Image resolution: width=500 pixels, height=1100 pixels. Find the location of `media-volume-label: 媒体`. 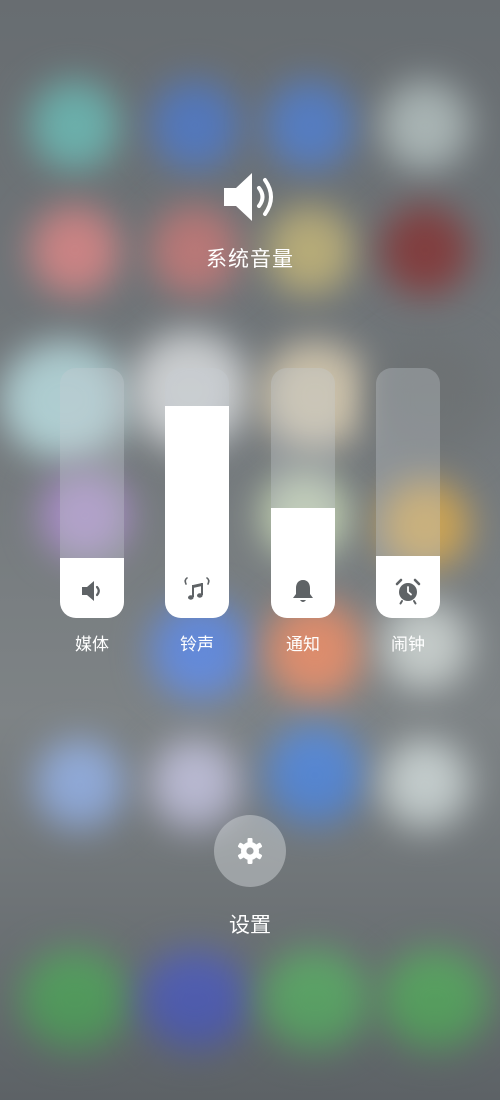

media-volume-label: 媒体 is located at coordinates (92, 645).